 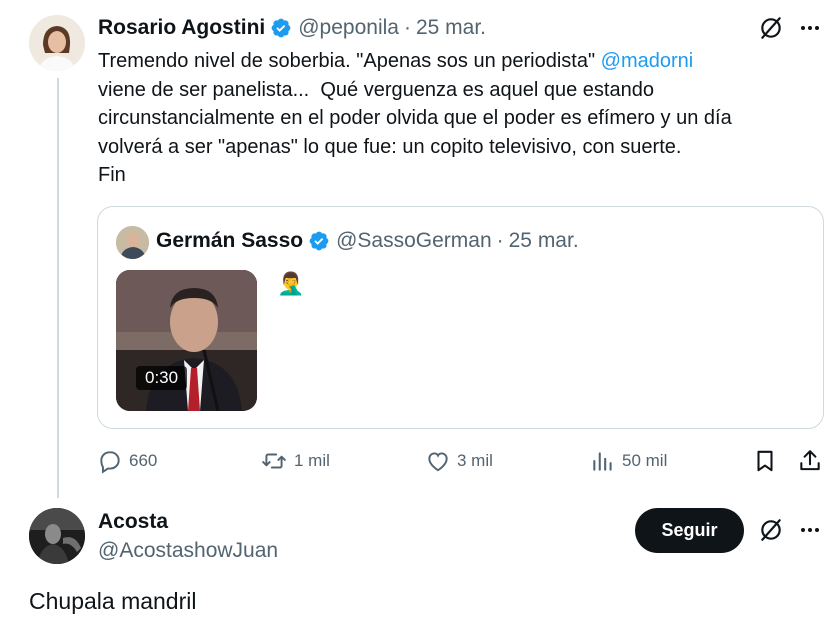 What do you see at coordinates (602, 461) in the screenshot?
I see `views-chart-icon` at bounding box center [602, 461].